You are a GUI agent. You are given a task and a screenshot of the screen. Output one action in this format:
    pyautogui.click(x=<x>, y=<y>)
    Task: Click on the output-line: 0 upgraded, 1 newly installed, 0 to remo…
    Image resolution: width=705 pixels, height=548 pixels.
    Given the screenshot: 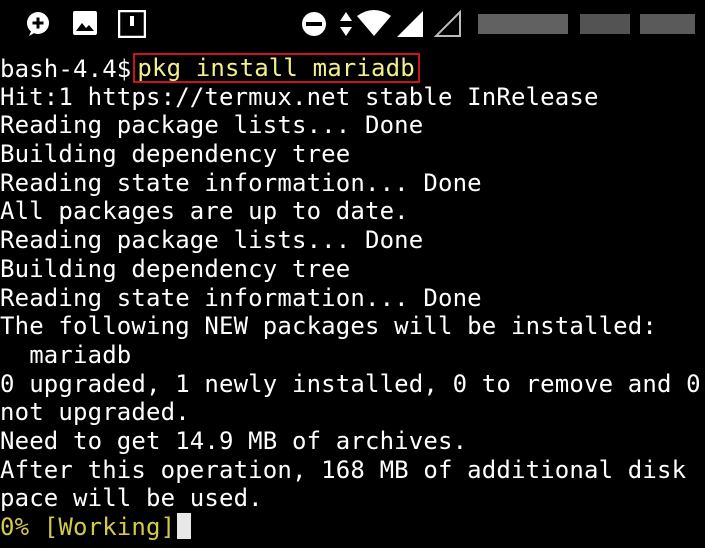 What is the action you would take?
    pyautogui.click(x=350, y=383)
    